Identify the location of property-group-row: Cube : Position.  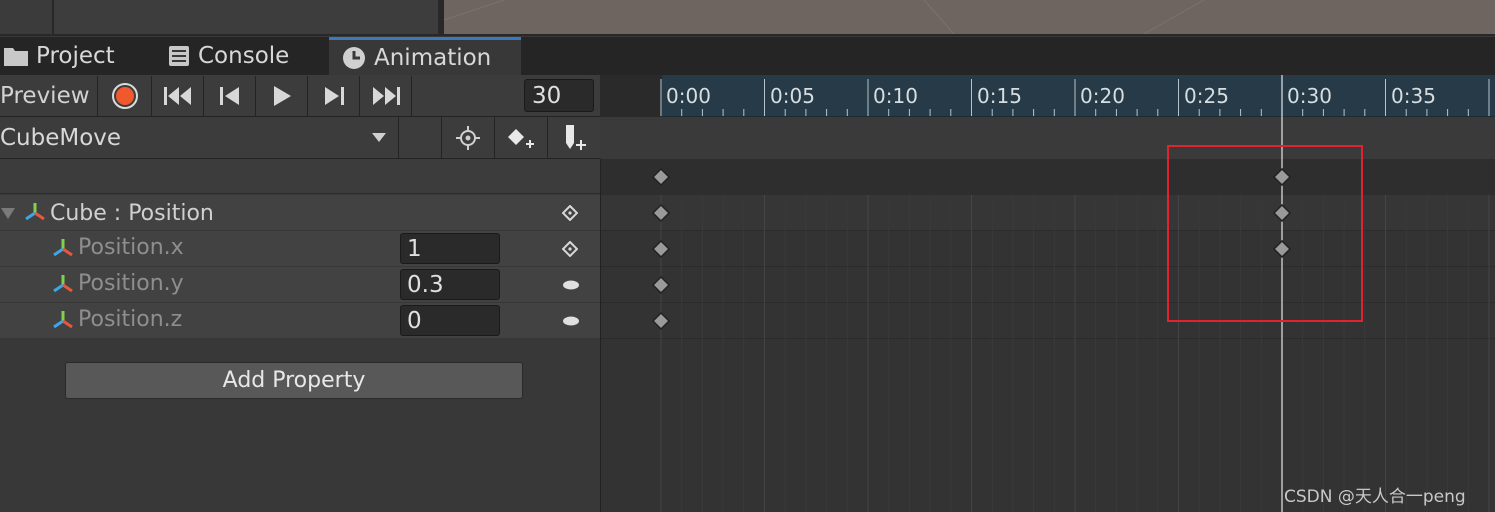
(300, 213).